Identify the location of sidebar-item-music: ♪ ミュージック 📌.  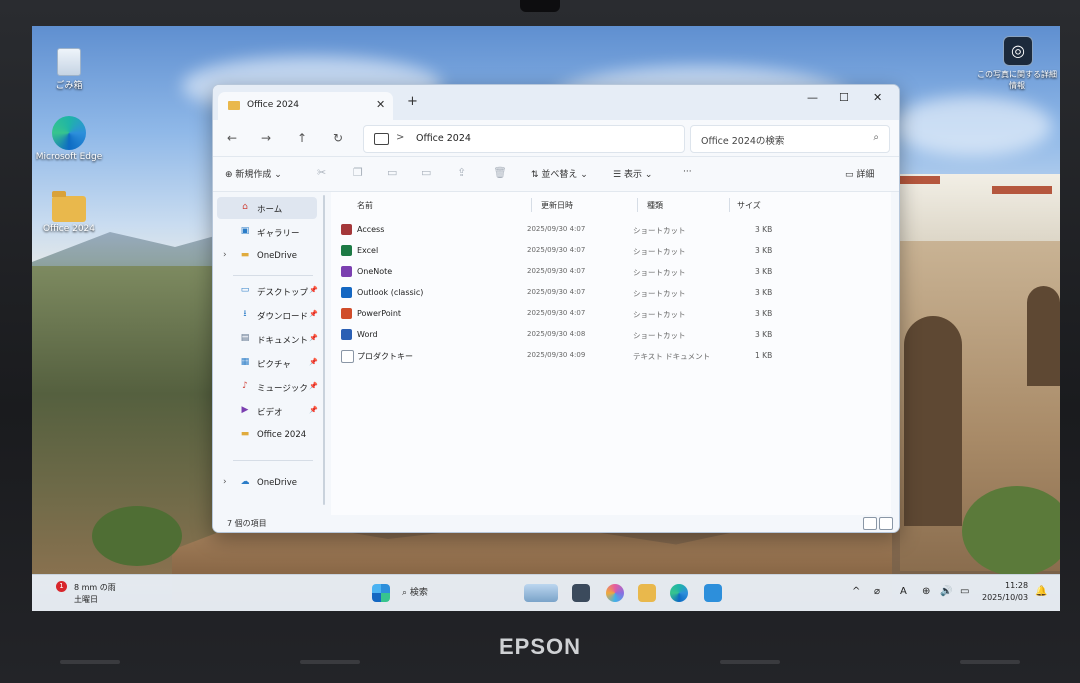
(267, 387).